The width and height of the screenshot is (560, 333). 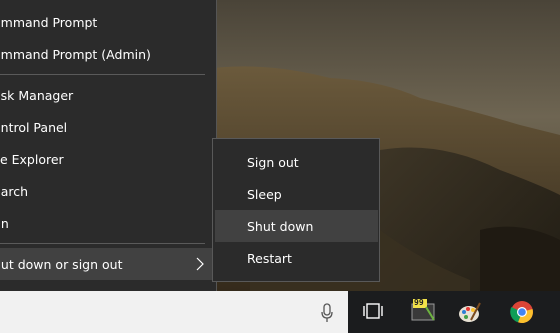 What do you see at coordinates (200, 264) in the screenshot?
I see `chevron-right-icon` at bounding box center [200, 264].